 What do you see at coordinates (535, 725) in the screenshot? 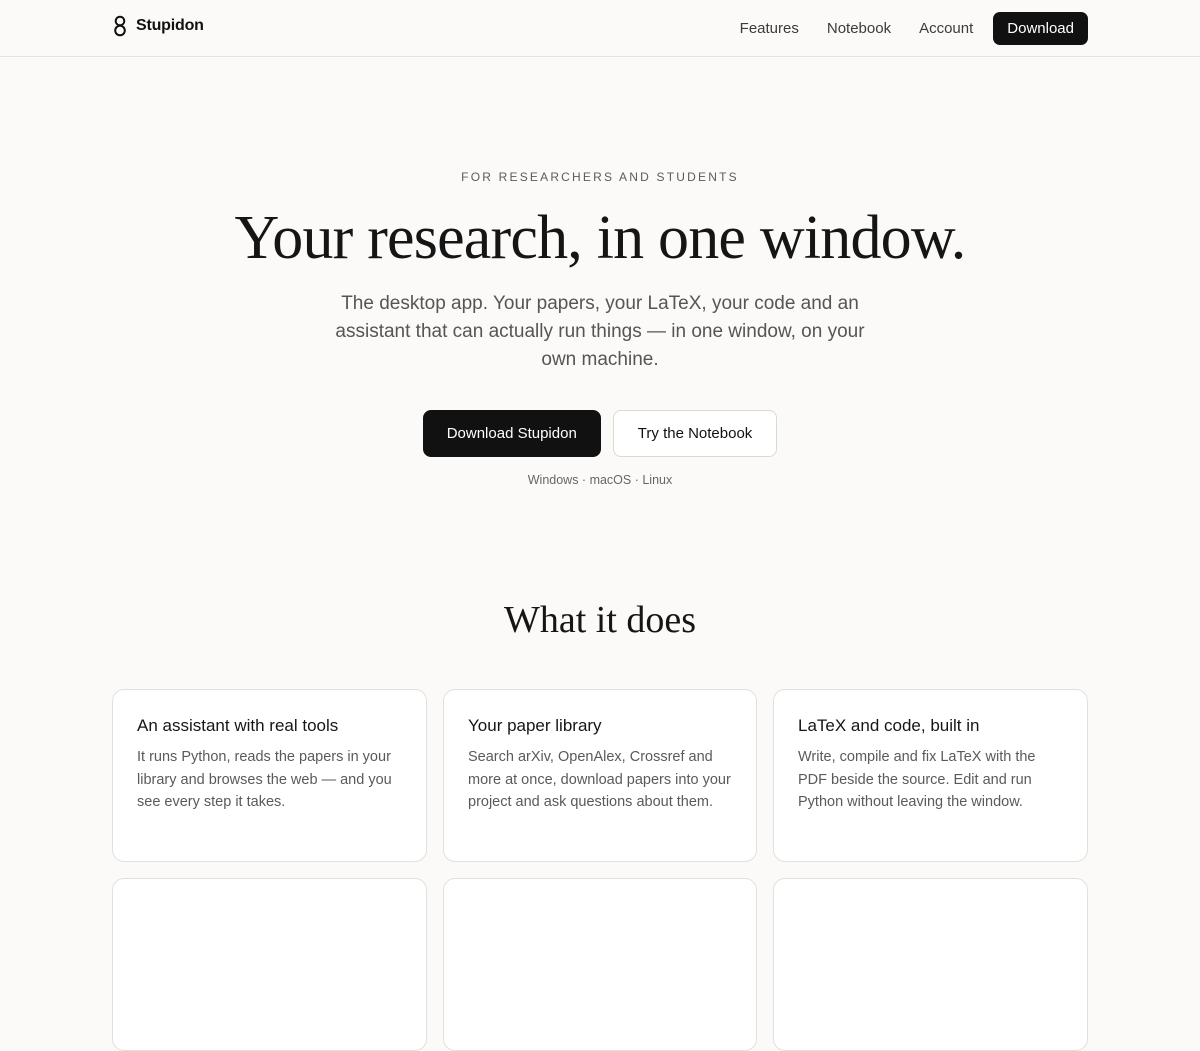
I see `feature-card-title: Your paper library` at bounding box center [535, 725].